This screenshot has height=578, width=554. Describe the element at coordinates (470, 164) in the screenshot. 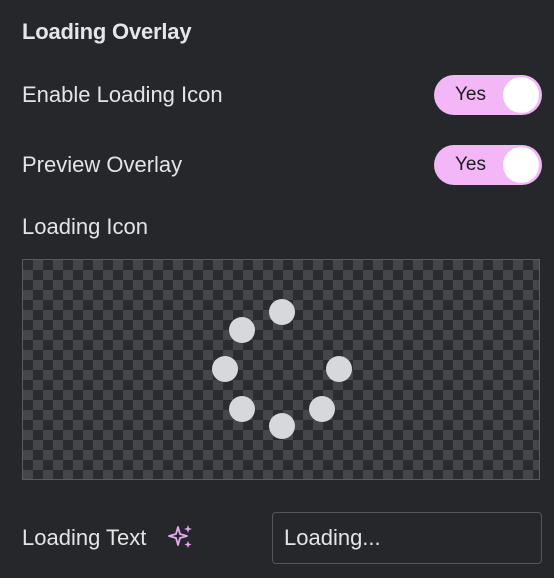

I see `preview-overlay-toggle-text: Yes` at that location.